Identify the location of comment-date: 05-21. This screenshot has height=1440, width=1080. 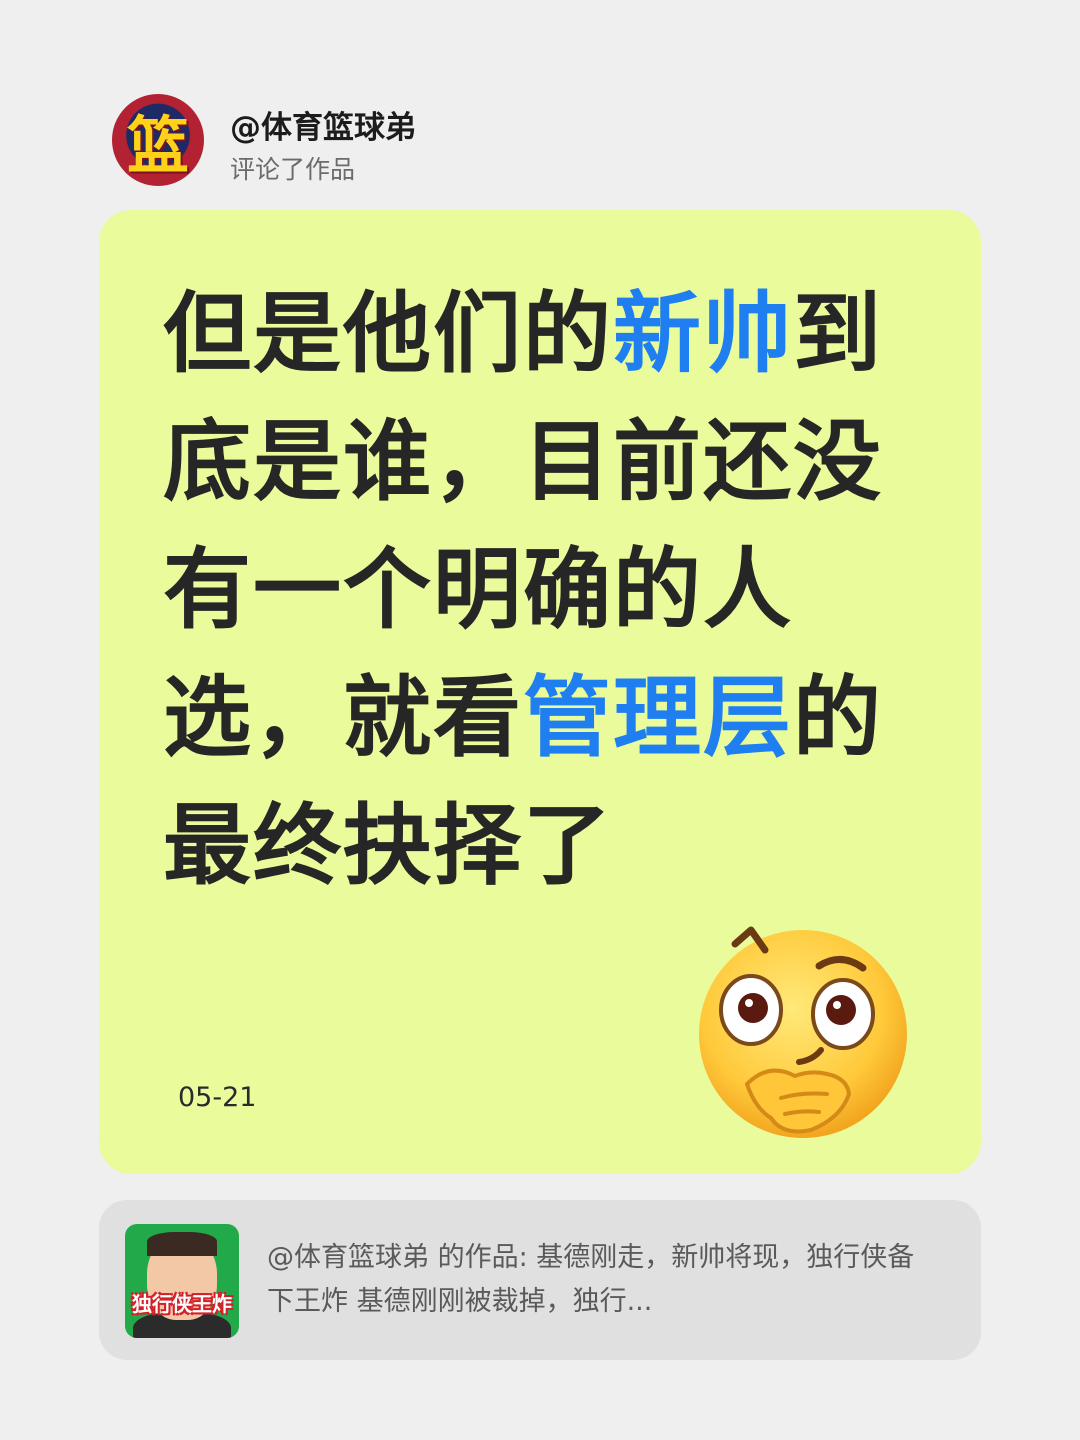
(217, 1097).